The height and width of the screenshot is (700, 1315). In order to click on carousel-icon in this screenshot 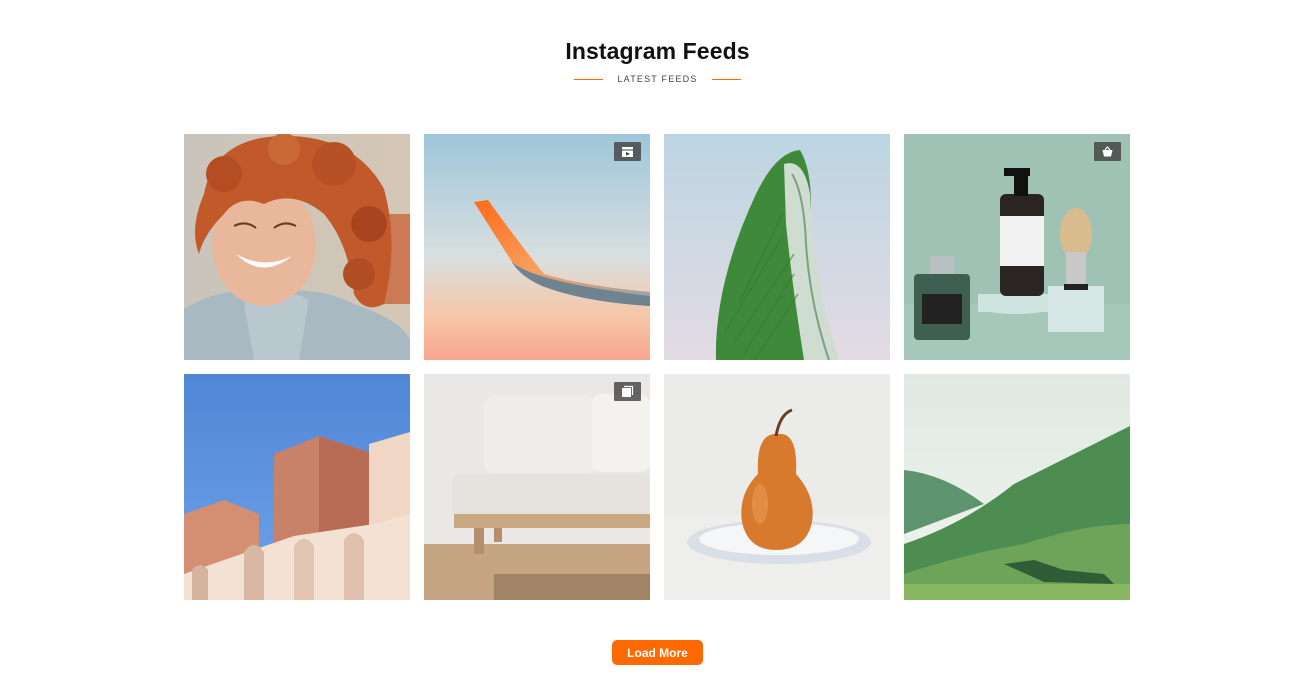, I will do `click(628, 391)`.